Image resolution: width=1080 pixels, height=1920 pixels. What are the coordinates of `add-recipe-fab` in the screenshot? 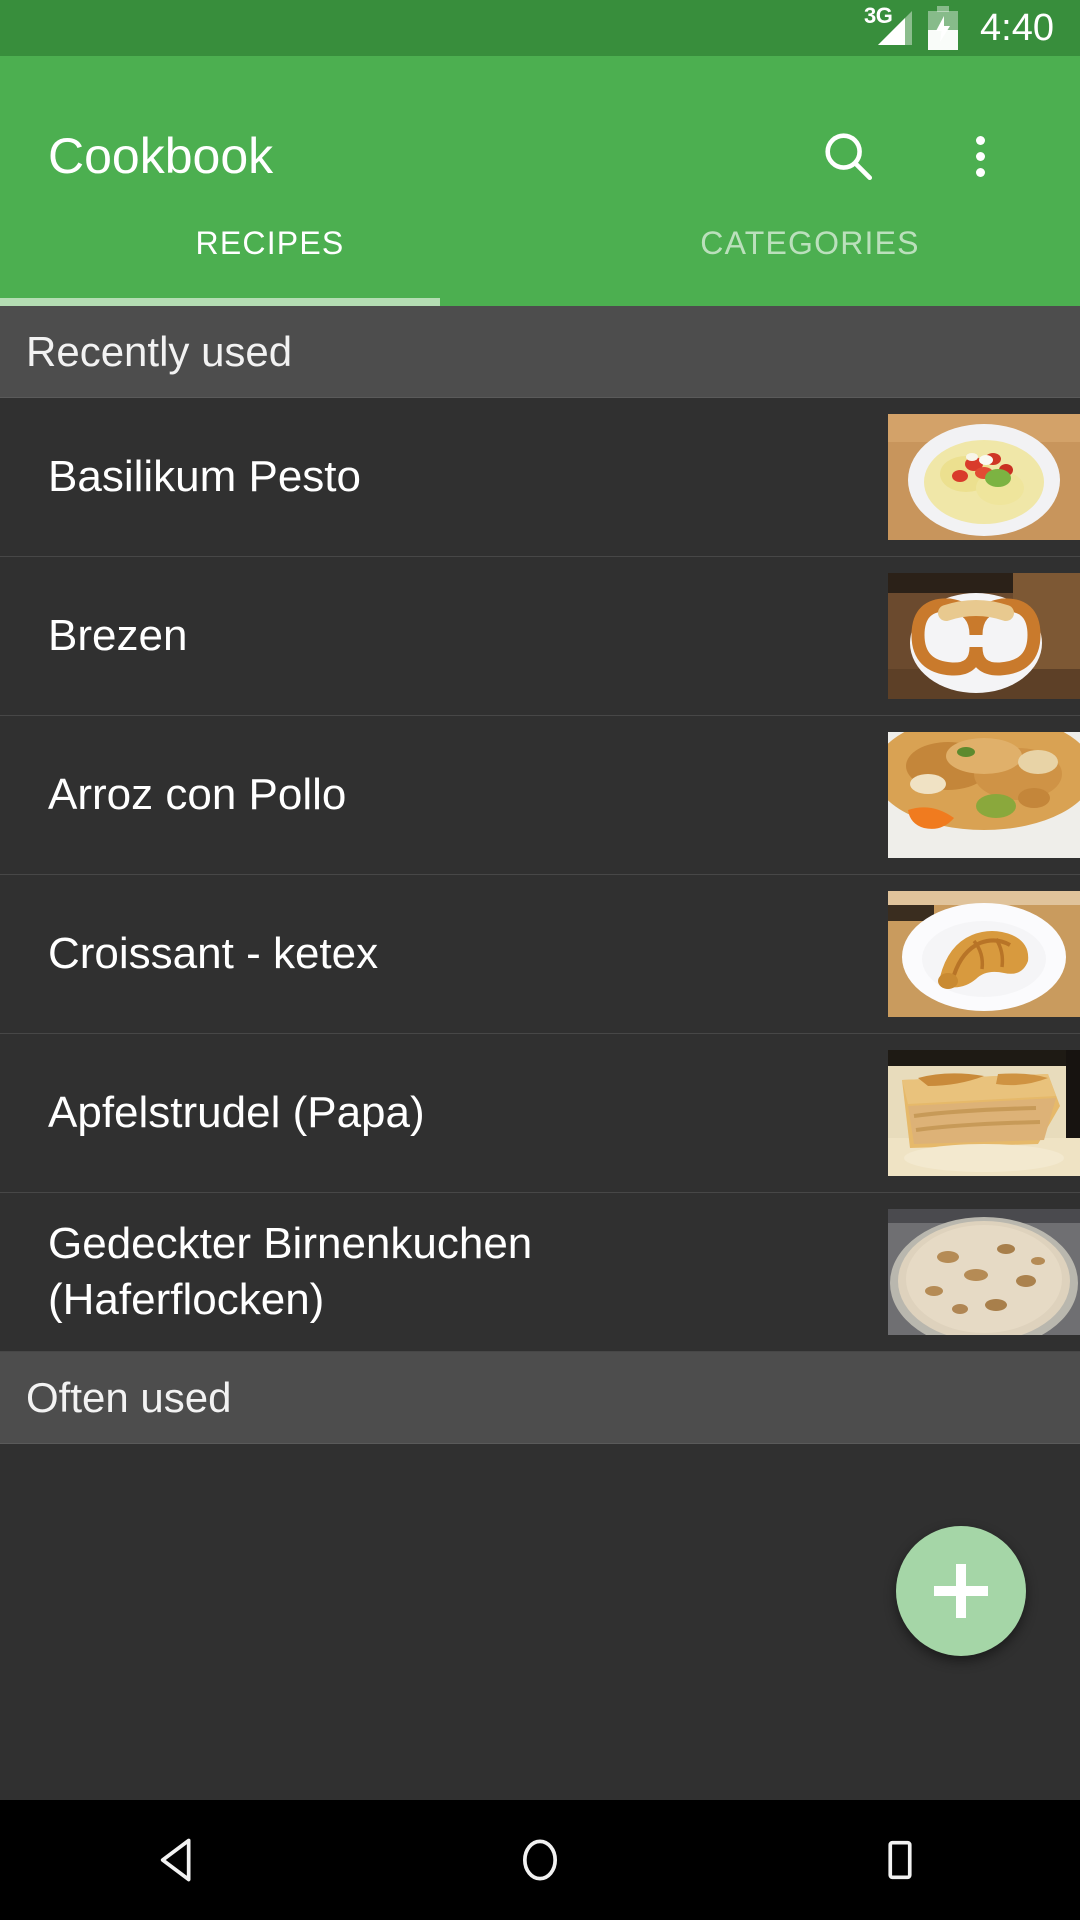 It's located at (961, 1591).